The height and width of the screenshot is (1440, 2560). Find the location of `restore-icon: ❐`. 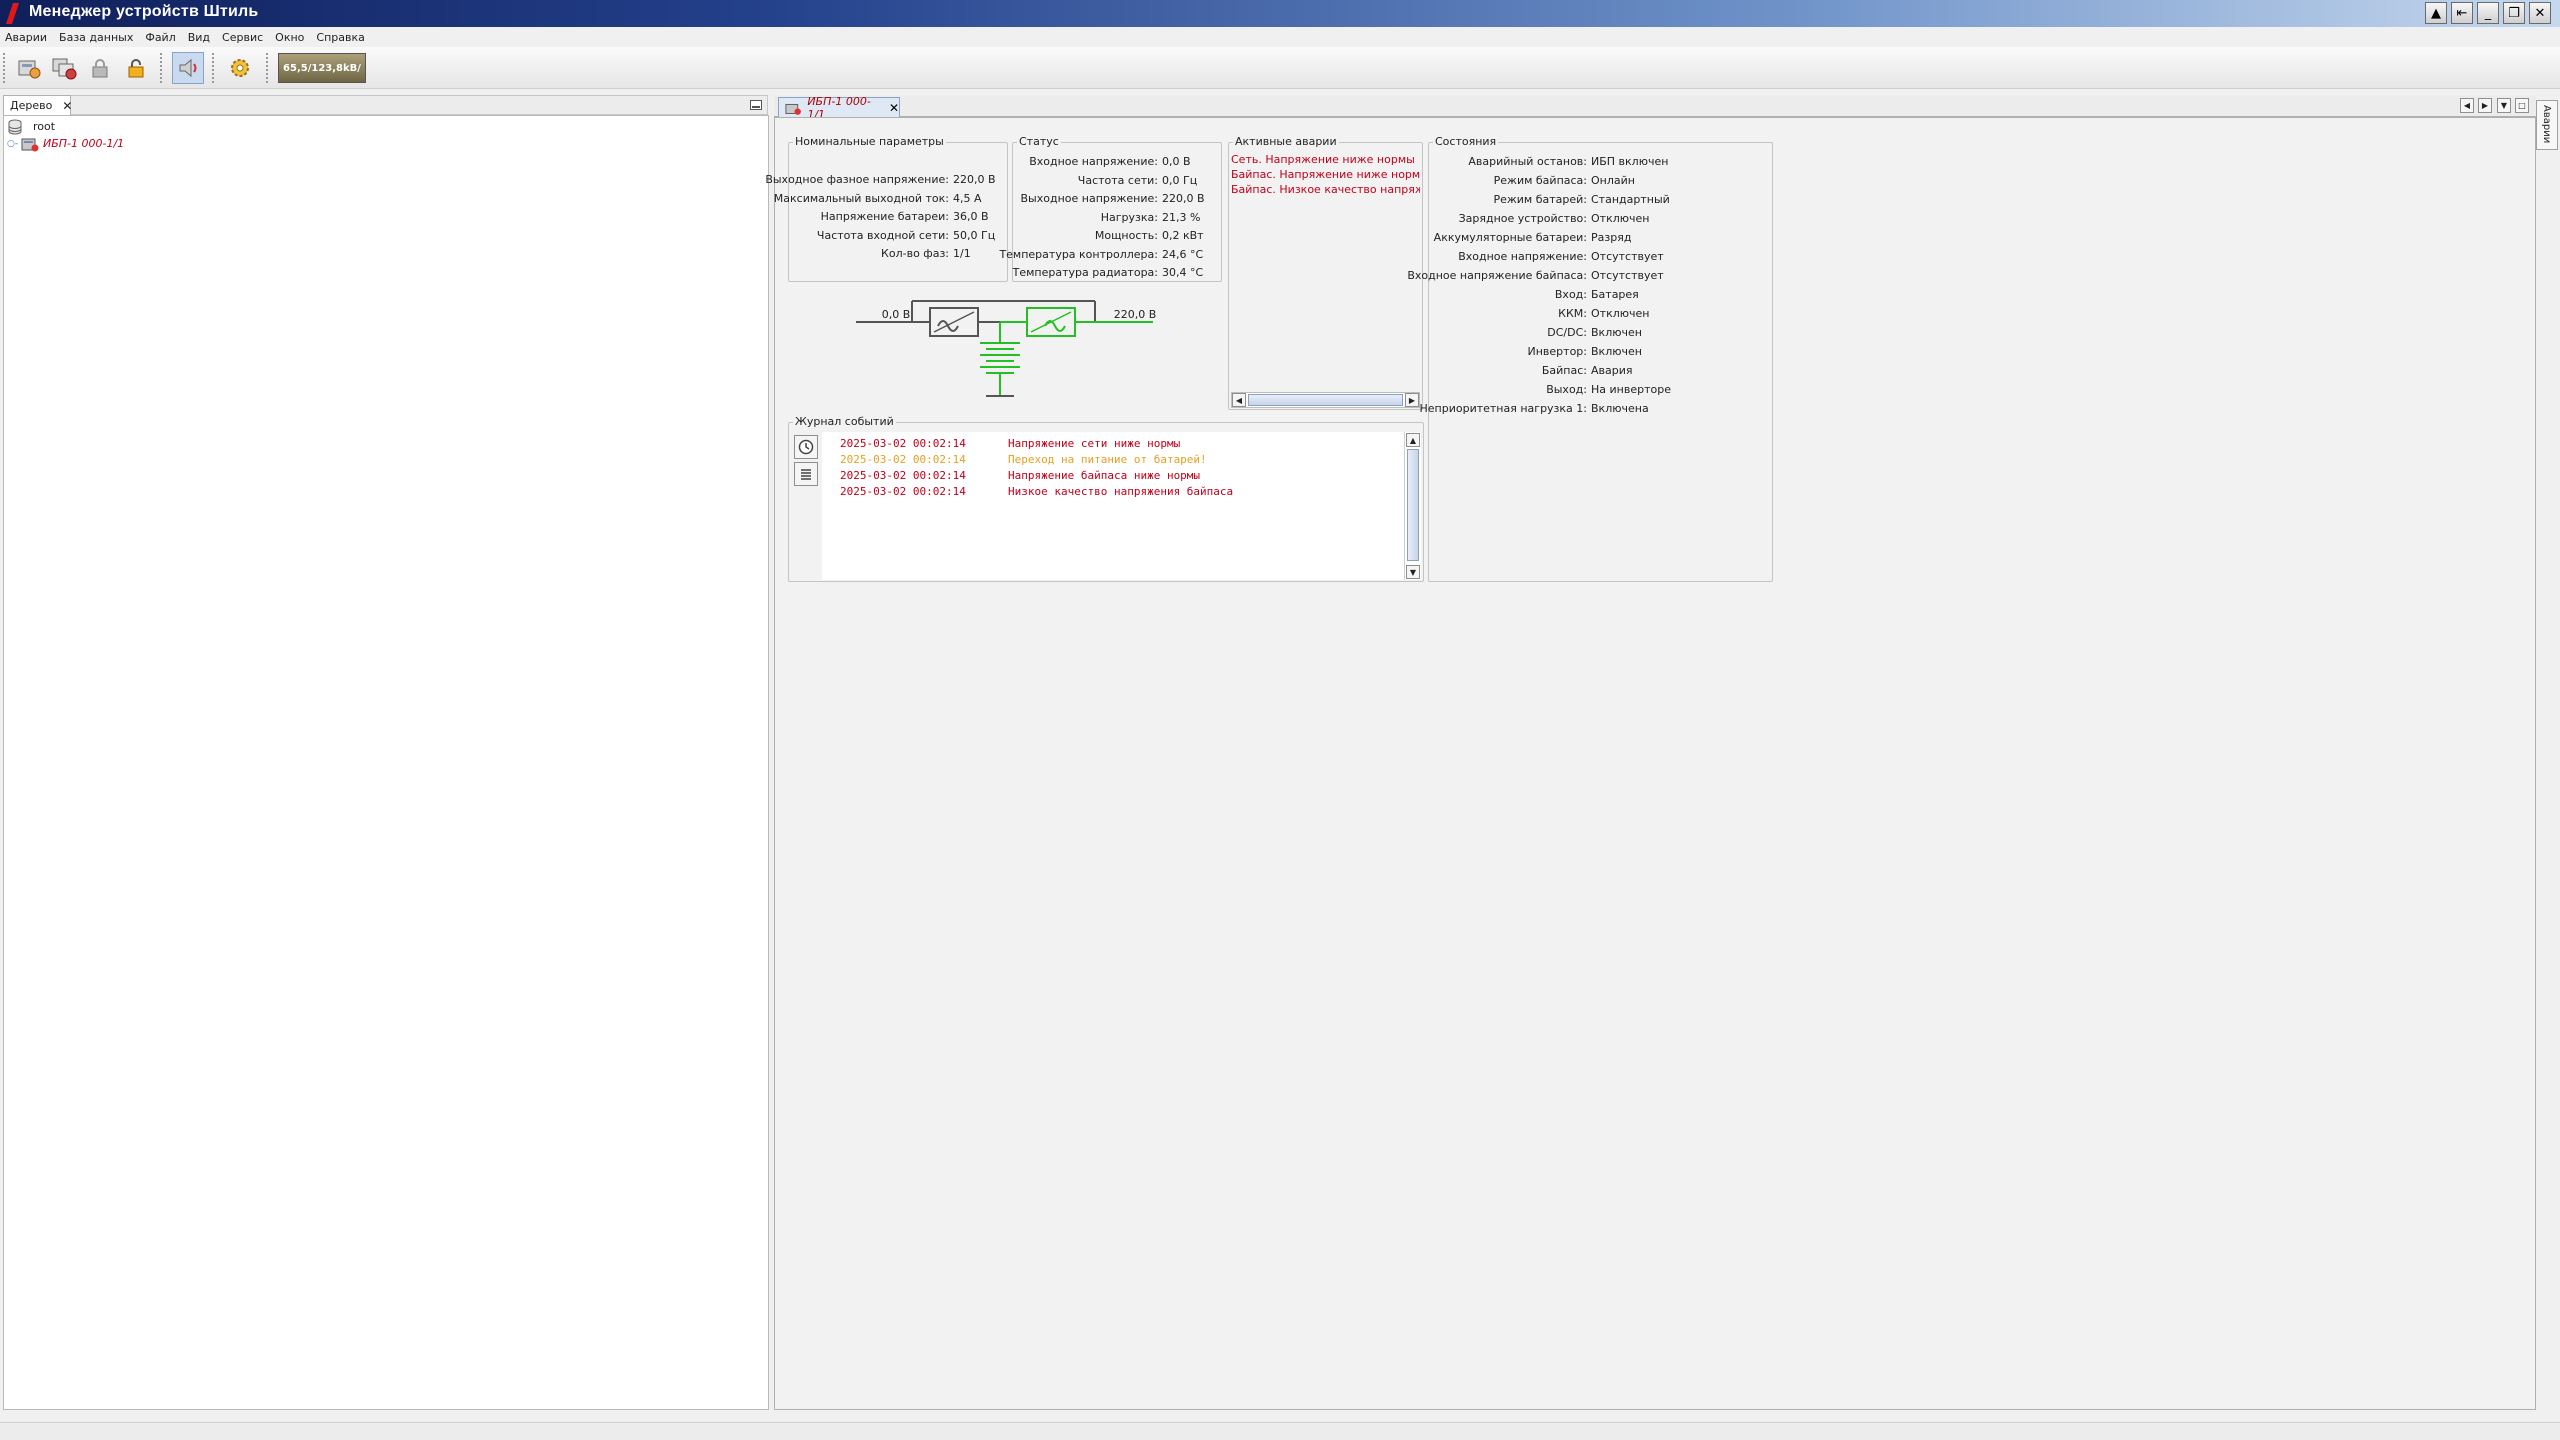

restore-icon: ❐ is located at coordinates (2514, 13).